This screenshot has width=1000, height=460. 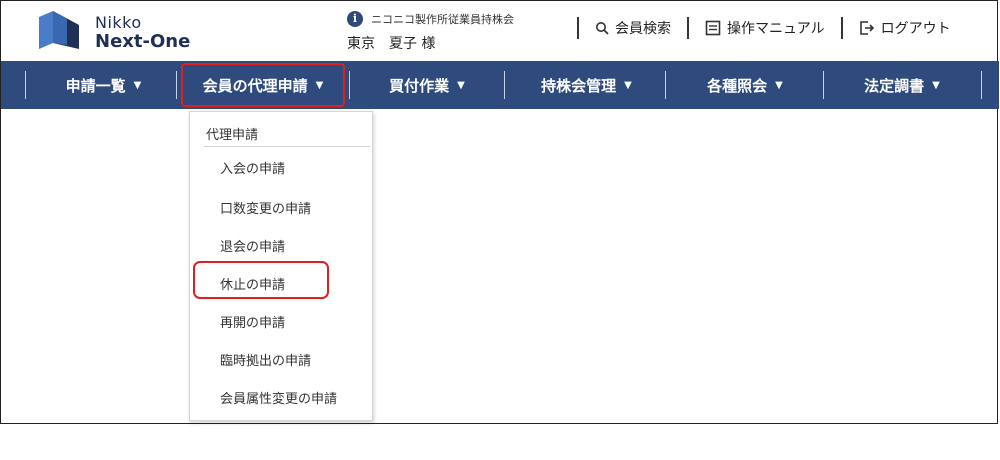 I want to click on logo-text-nikko: Nikko, so click(x=118, y=22).